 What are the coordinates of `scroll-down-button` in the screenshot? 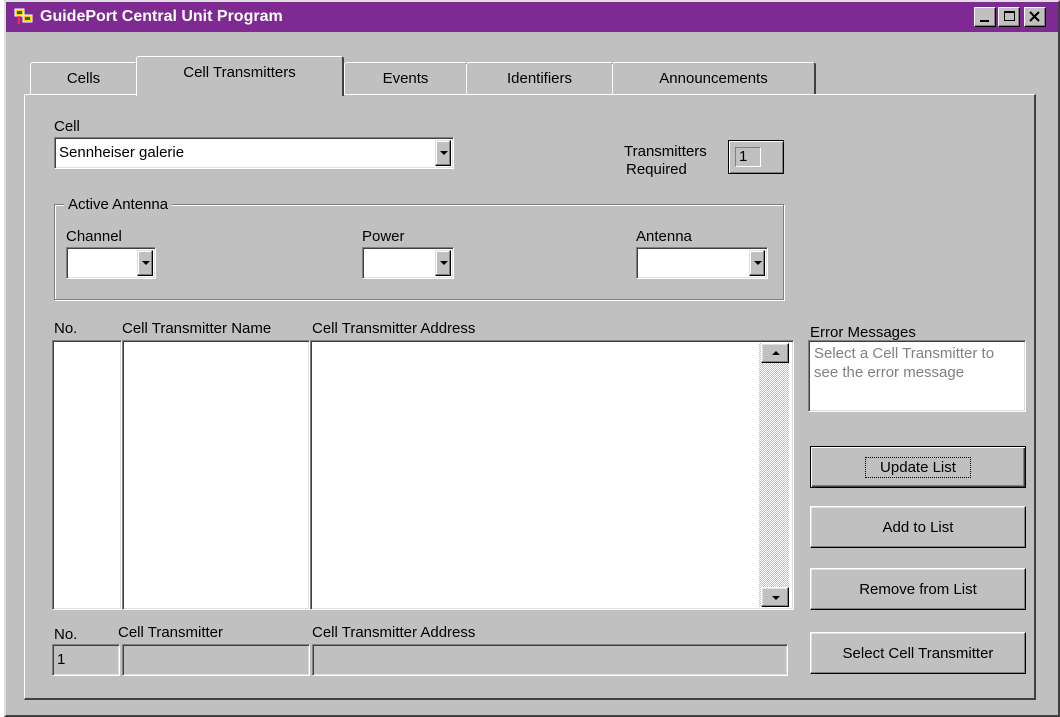 It's located at (775, 597).